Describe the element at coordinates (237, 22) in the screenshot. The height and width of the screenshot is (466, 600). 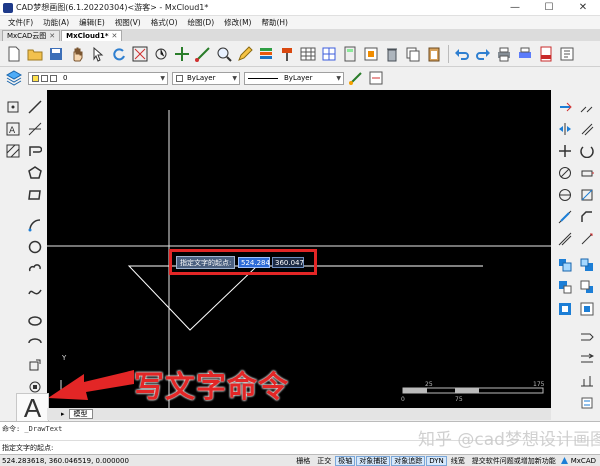
I see `menu-modify: 修改(M)` at that location.